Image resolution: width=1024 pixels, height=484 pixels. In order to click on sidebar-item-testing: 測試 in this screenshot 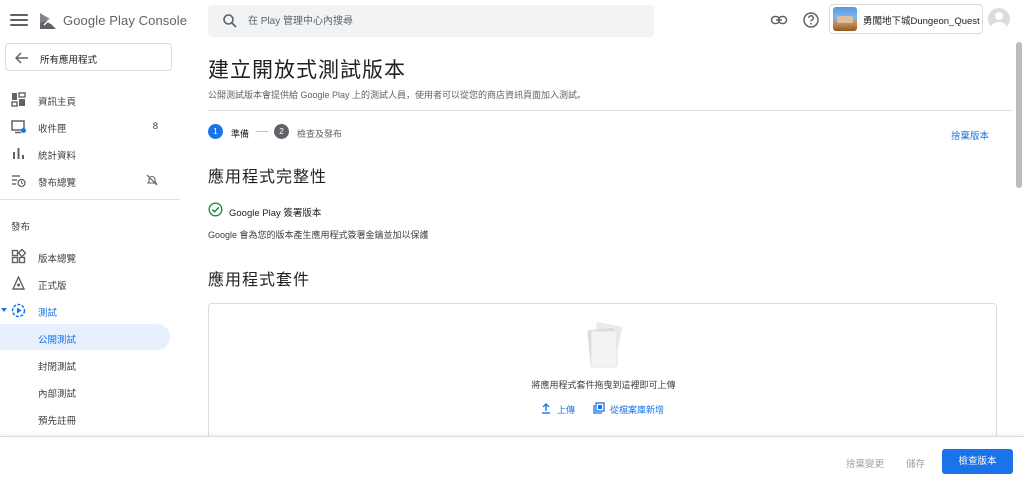, I will do `click(86, 310)`.